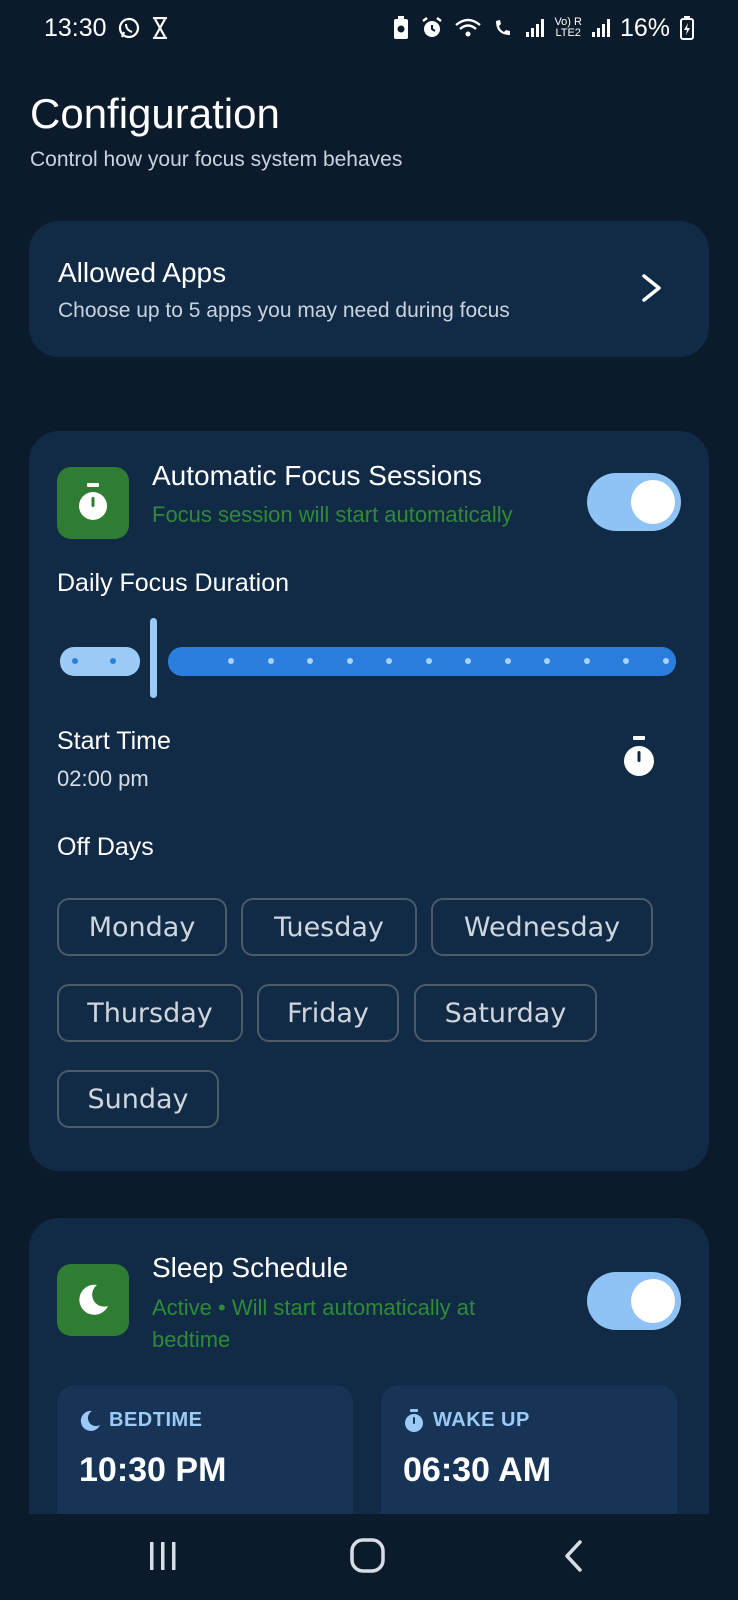 The image size is (738, 1600). Describe the element at coordinates (163, 1556) in the screenshot. I see `recent-apps-icon` at that location.